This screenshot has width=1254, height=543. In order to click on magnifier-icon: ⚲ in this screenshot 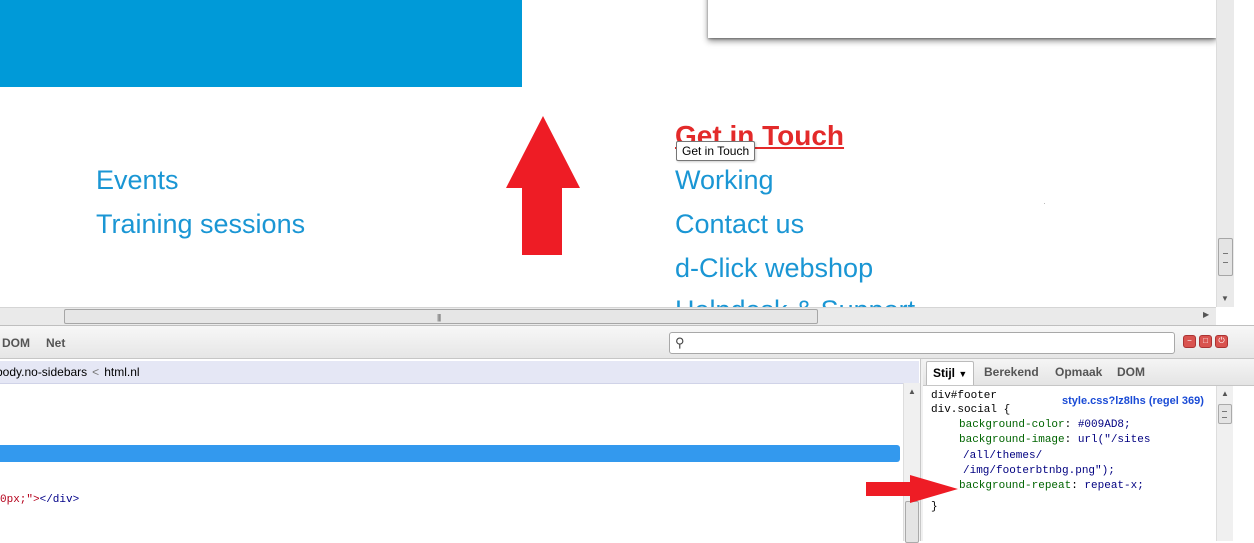, I will do `click(680, 342)`.